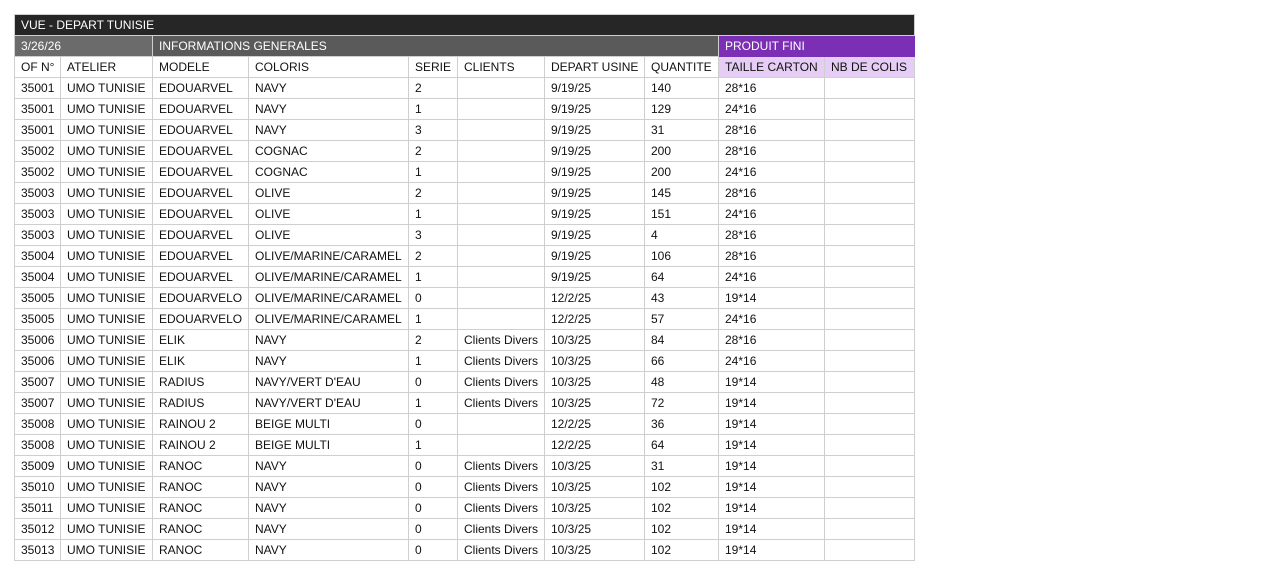 This screenshot has width=1280, height=575. What do you see at coordinates (37, 319) in the screenshot?
I see `cell-of-n: 35005` at bounding box center [37, 319].